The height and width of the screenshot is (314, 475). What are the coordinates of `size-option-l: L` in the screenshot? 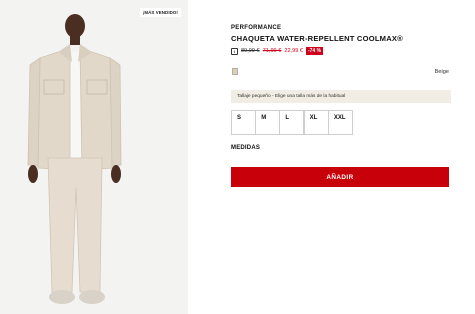 It's located at (292, 122).